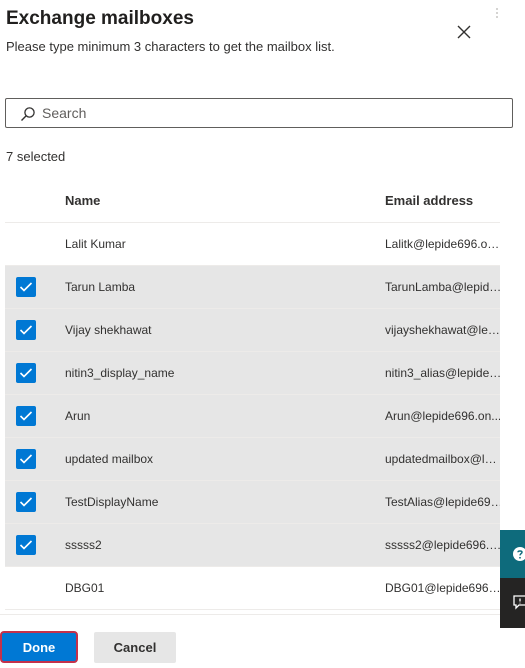 This screenshot has width=525, height=668. I want to click on column-header-name: Name, so click(82, 200).